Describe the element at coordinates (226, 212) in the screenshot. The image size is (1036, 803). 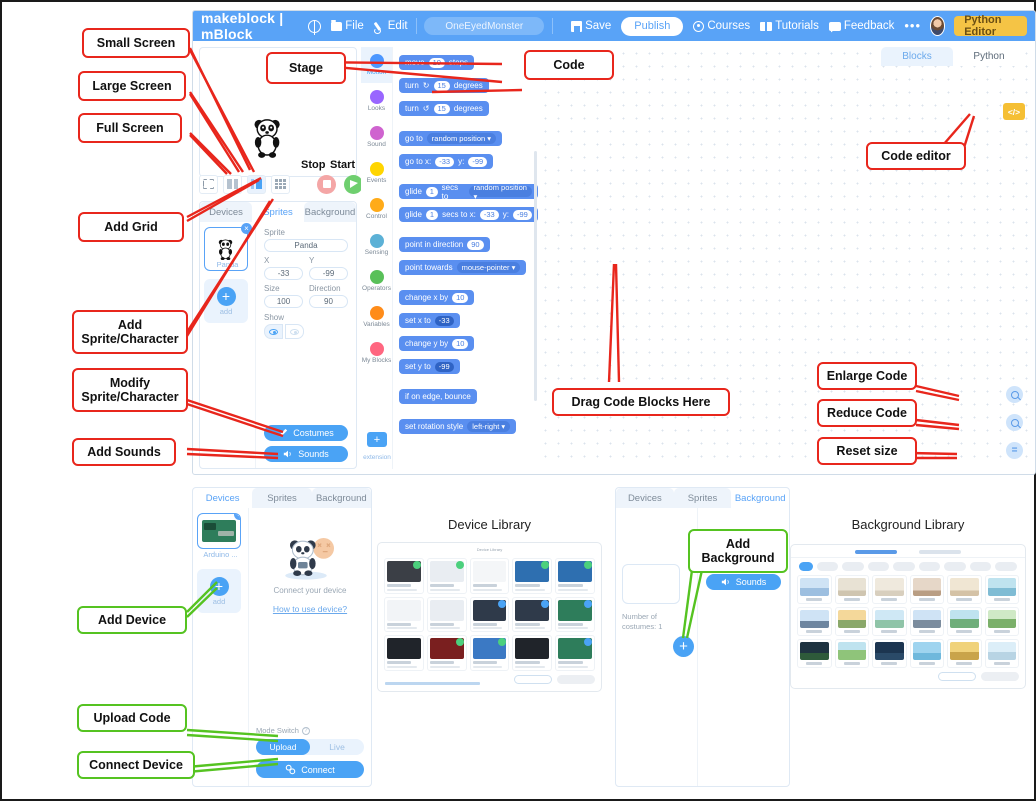
I see `tab-devices: Devices` at that location.